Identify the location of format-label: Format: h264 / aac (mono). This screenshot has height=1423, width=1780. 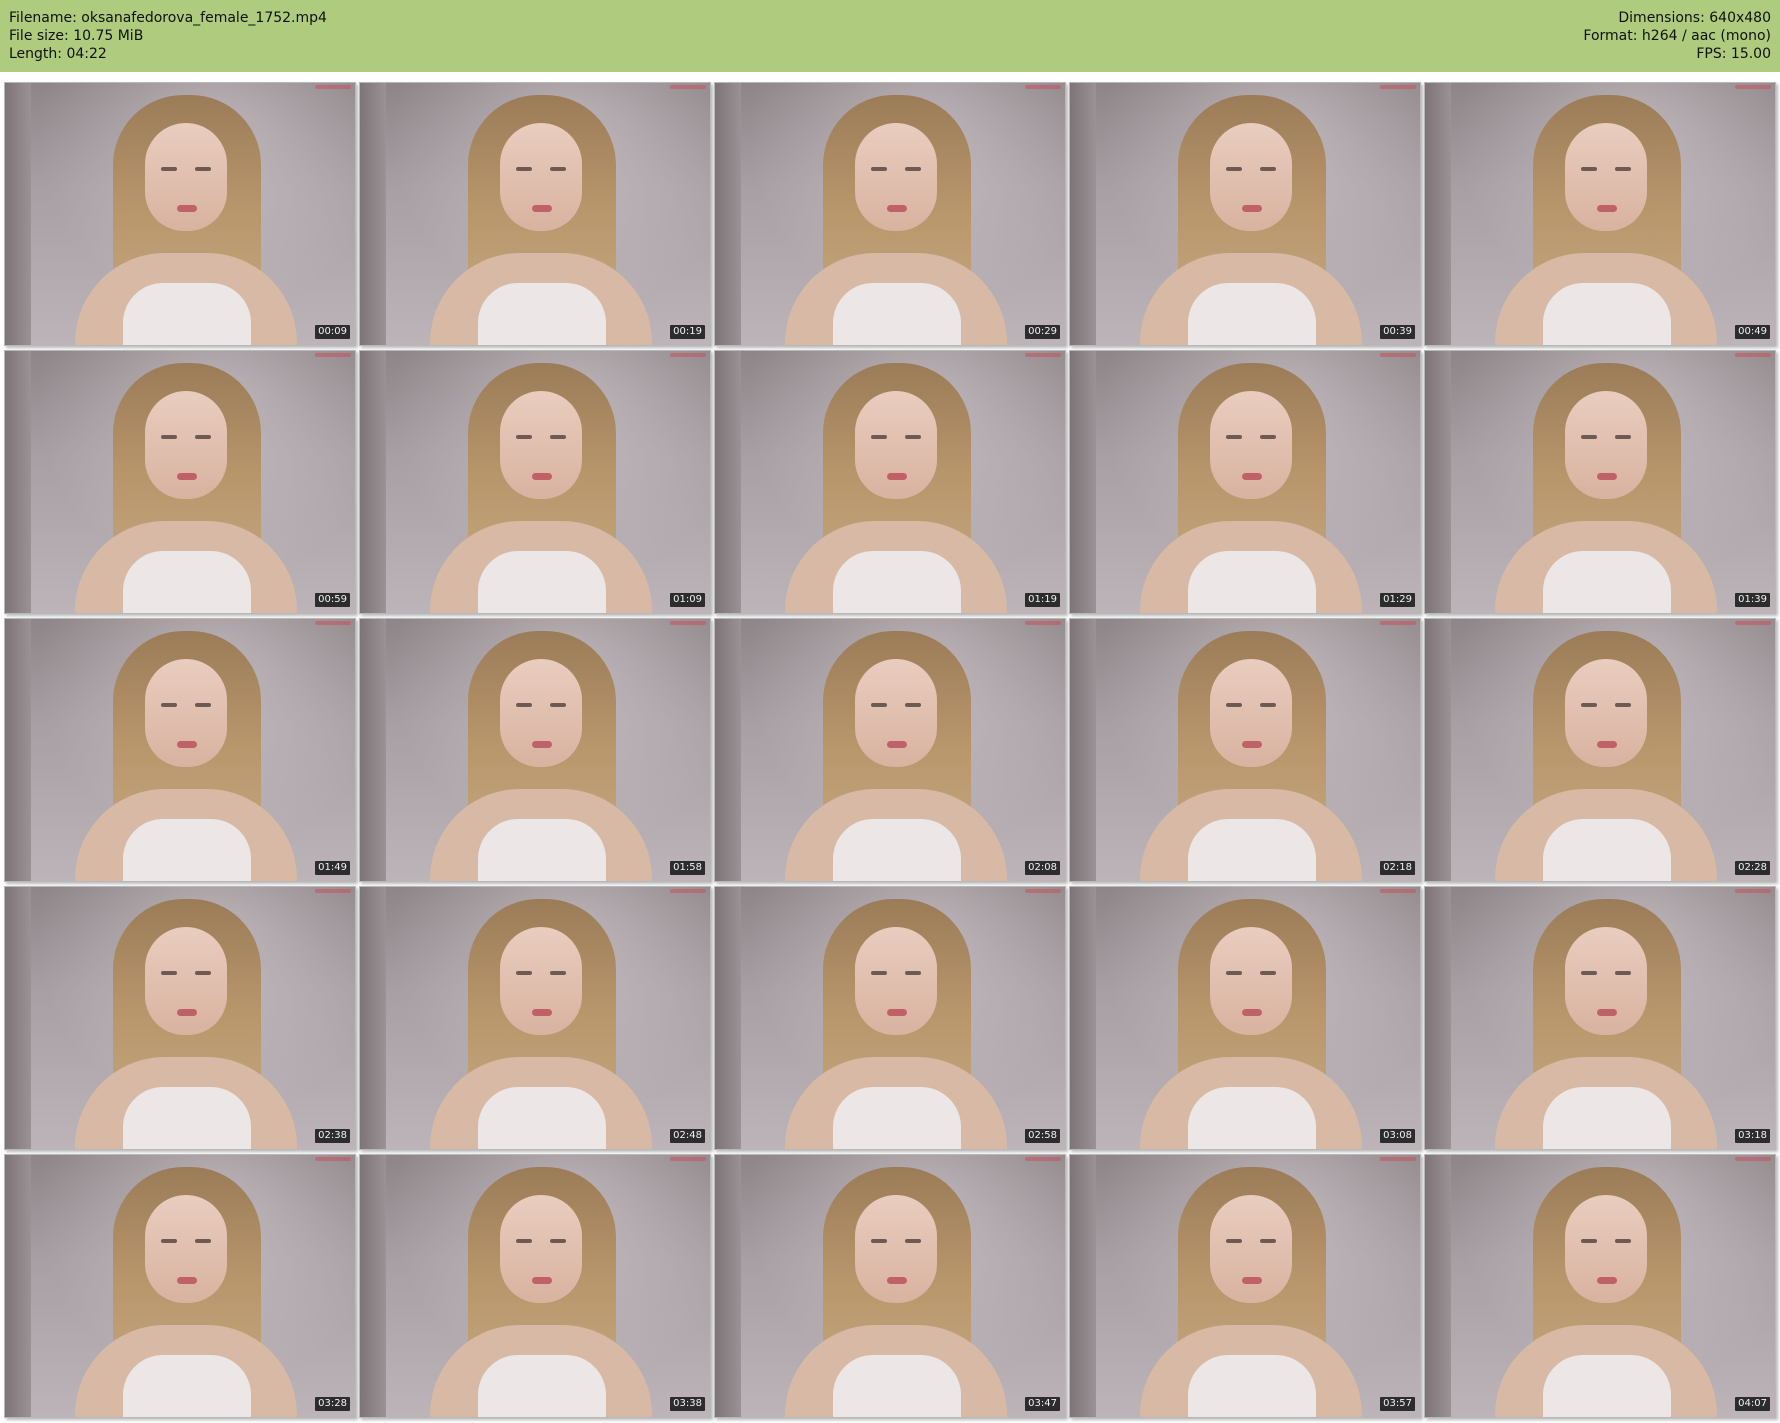
(1677, 36).